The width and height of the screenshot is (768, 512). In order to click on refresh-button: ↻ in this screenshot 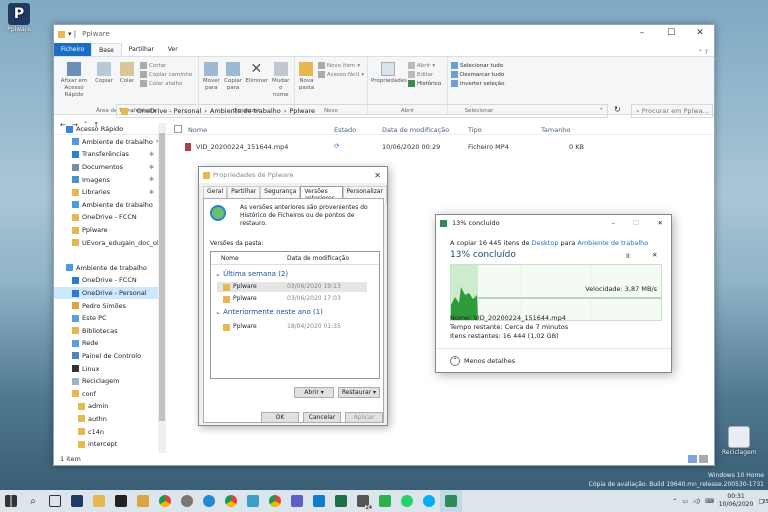, I will do `click(617, 109)`.